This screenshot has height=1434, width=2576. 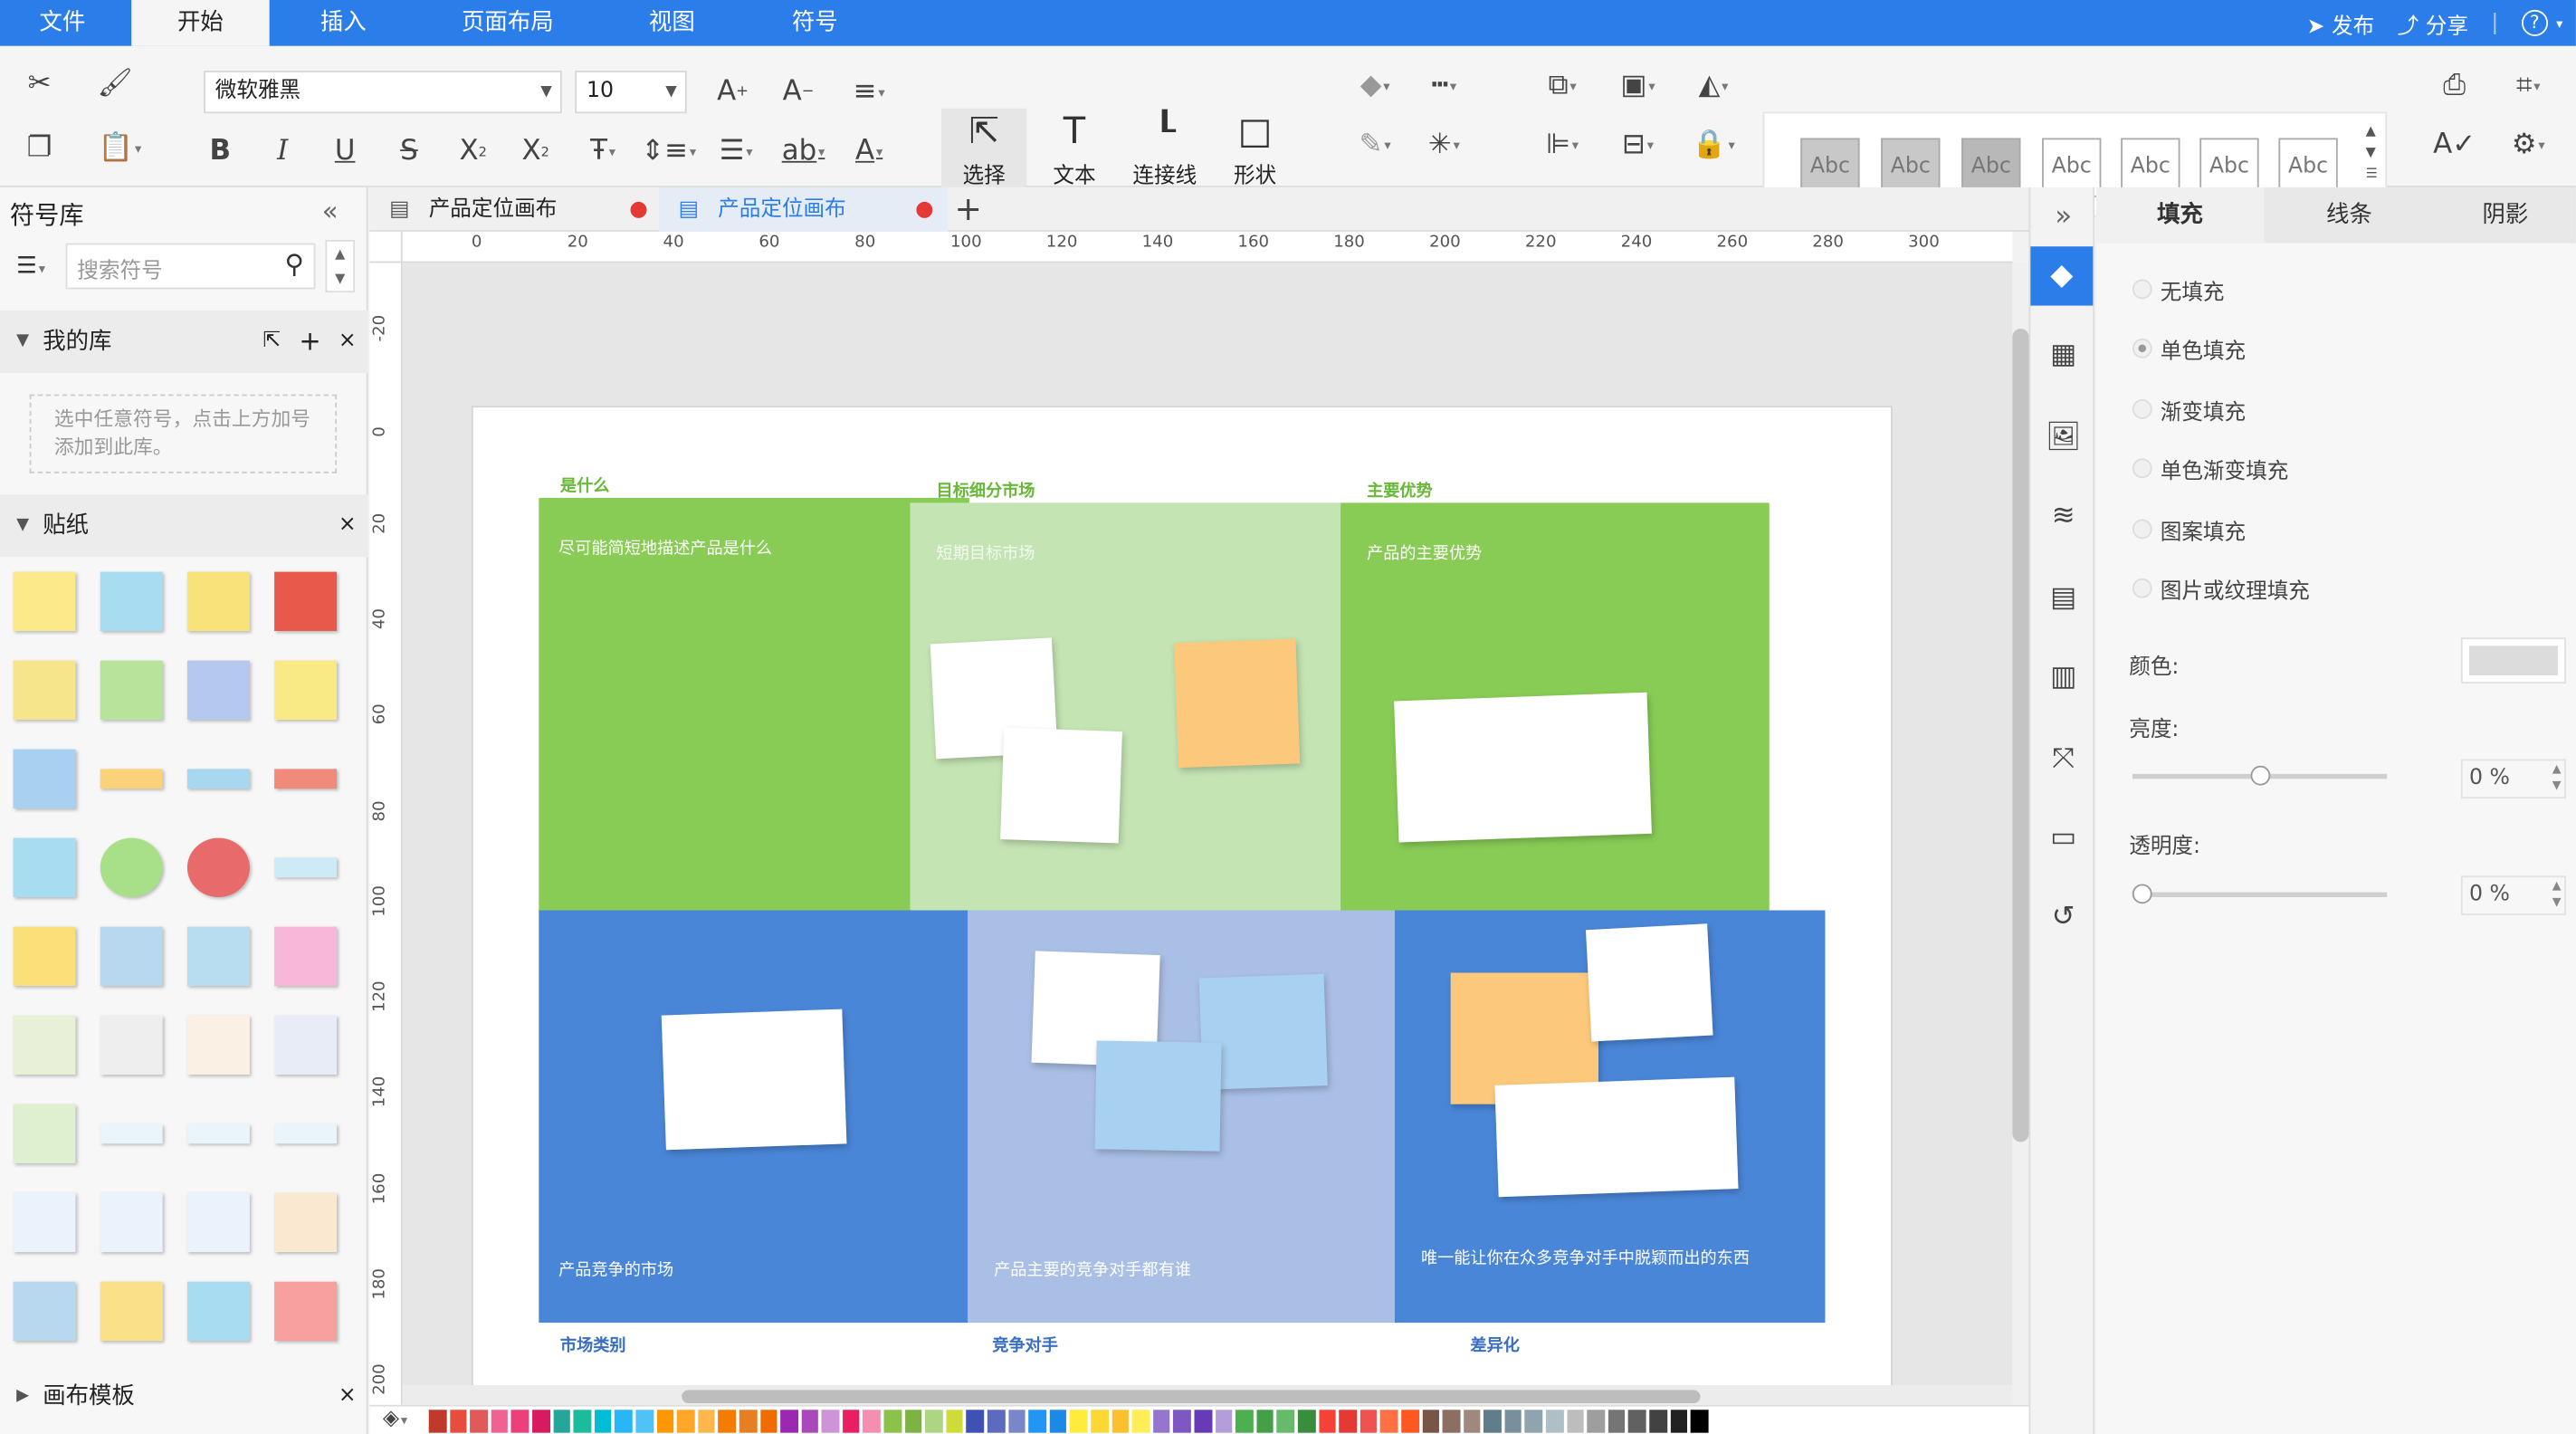 What do you see at coordinates (2433, 22) in the screenshot?
I see `share-button: ⤴ 分享` at bounding box center [2433, 22].